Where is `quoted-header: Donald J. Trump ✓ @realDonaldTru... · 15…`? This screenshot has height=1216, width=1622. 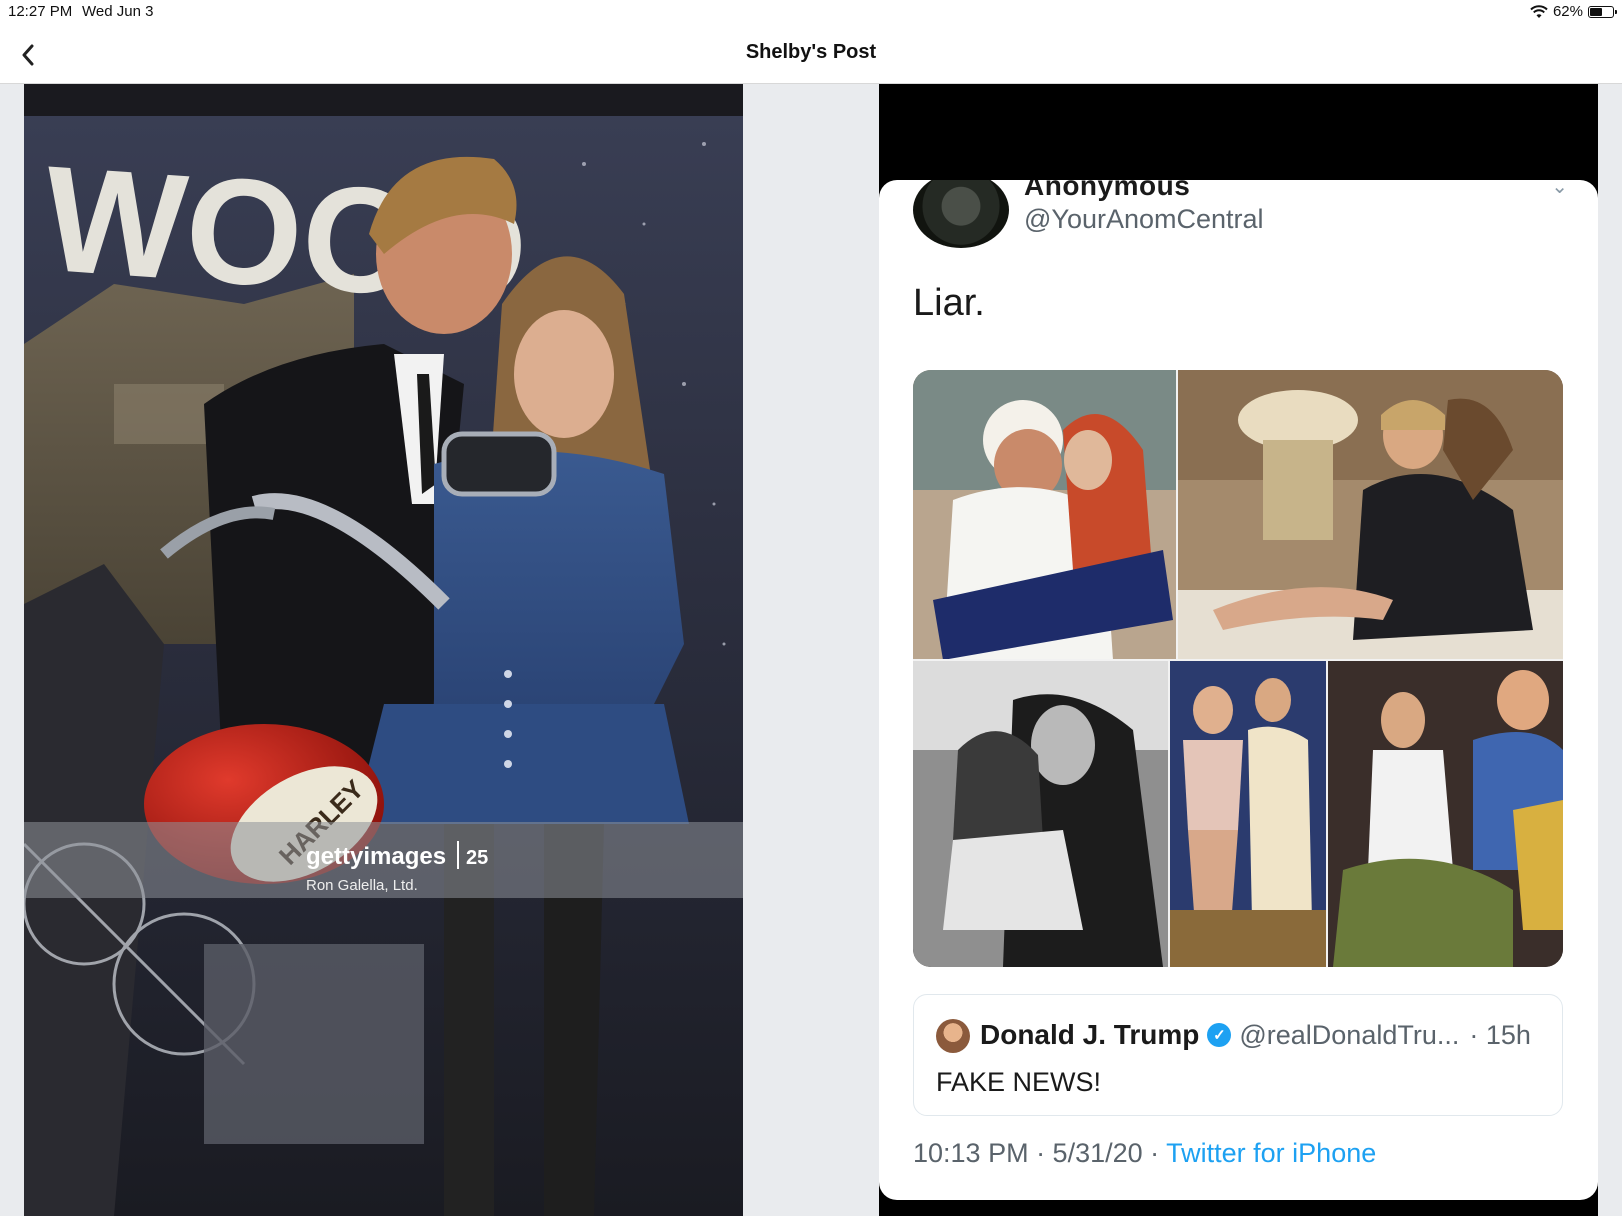
quoted-header: Donald J. Trump ✓ @realDonaldTru... · 15… is located at coordinates (1255, 1035).